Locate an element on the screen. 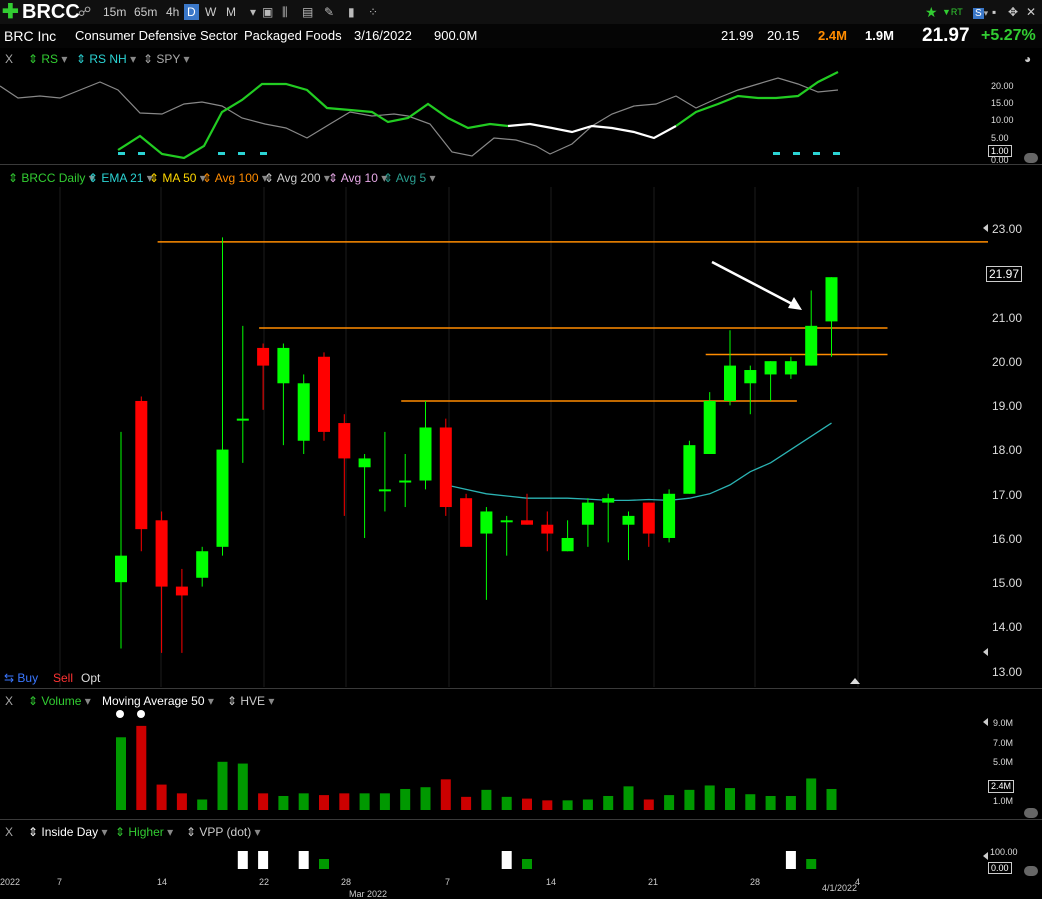  timeframe-d: D is located at coordinates (191, 12).